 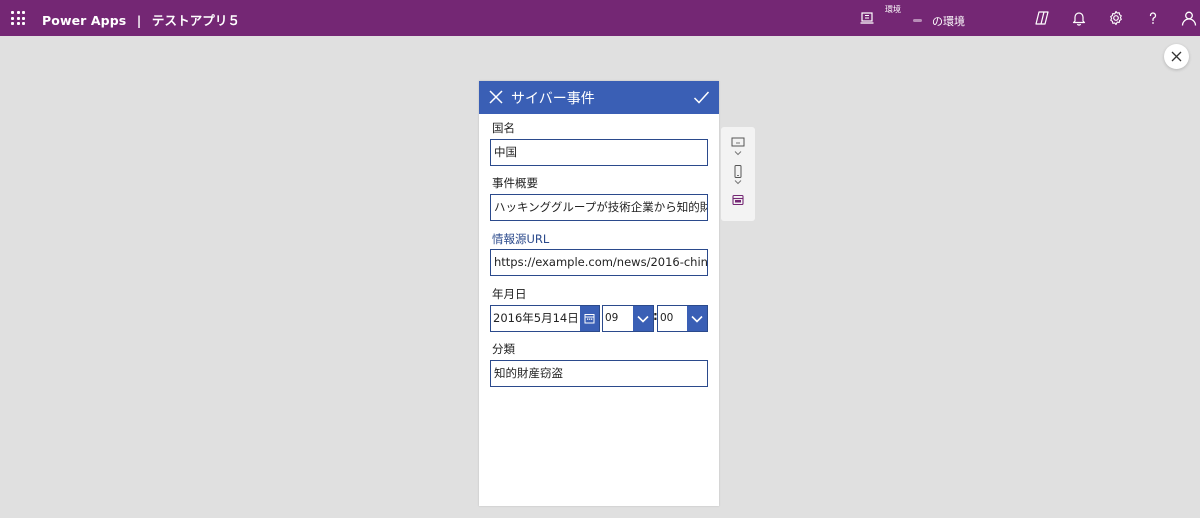 I want to click on environment-name-redacted, so click(x=917, y=20).